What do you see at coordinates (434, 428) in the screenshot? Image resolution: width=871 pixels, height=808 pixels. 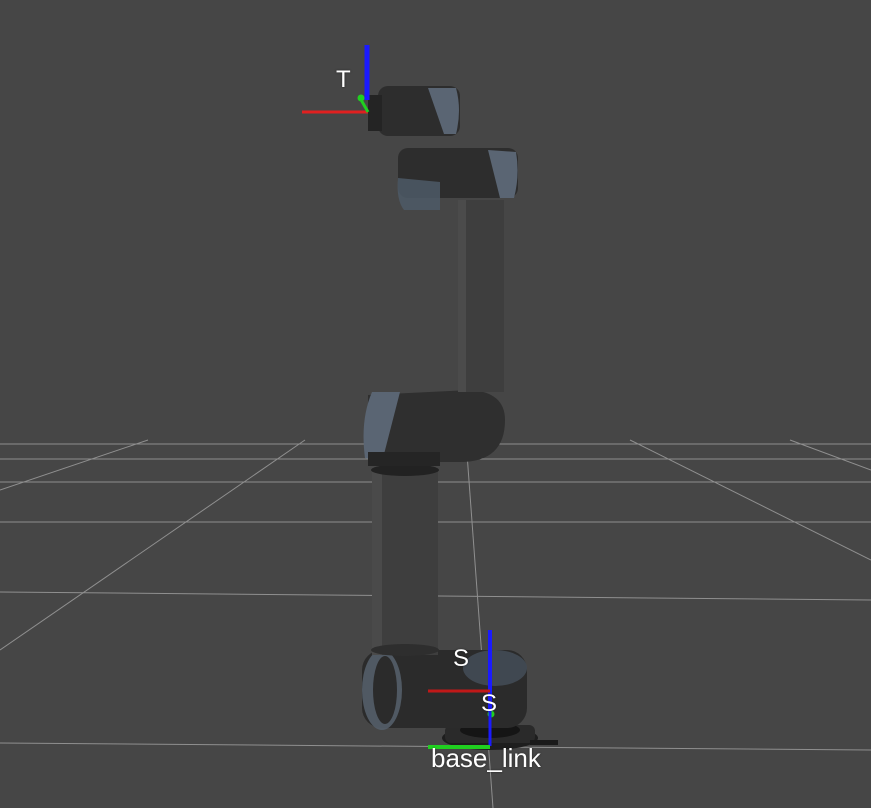 I see `robot-elbow-joint` at bounding box center [434, 428].